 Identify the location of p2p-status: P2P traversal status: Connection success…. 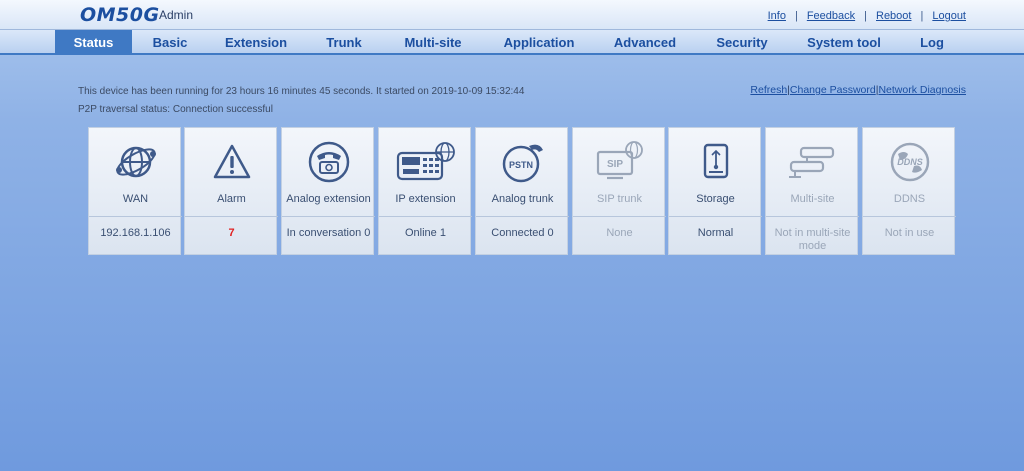
(175, 109).